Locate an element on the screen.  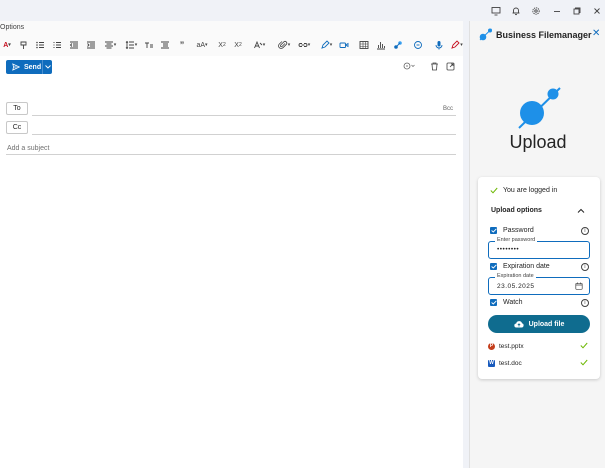
password-input-legend: Enter password is located at coordinates (516, 240).